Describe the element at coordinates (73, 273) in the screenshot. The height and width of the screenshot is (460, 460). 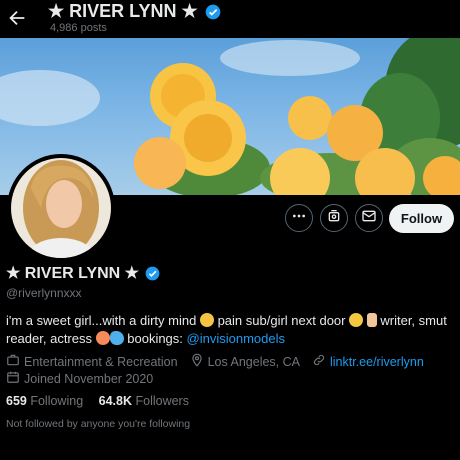
I see `profile-name: ★ RIVER LYNN ★` at that location.